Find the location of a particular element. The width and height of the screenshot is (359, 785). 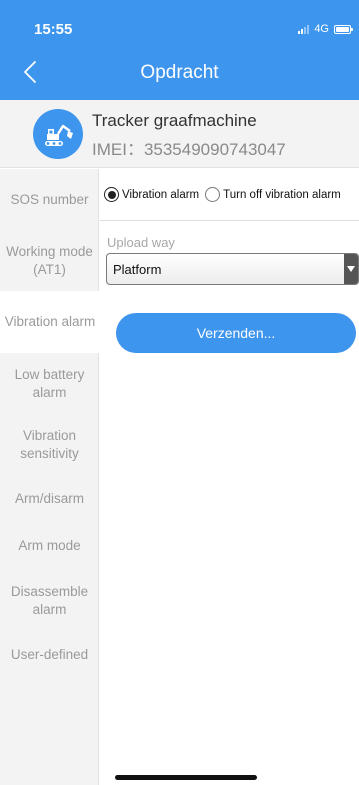

device-name: Tracker graafmachine is located at coordinates (174, 120).